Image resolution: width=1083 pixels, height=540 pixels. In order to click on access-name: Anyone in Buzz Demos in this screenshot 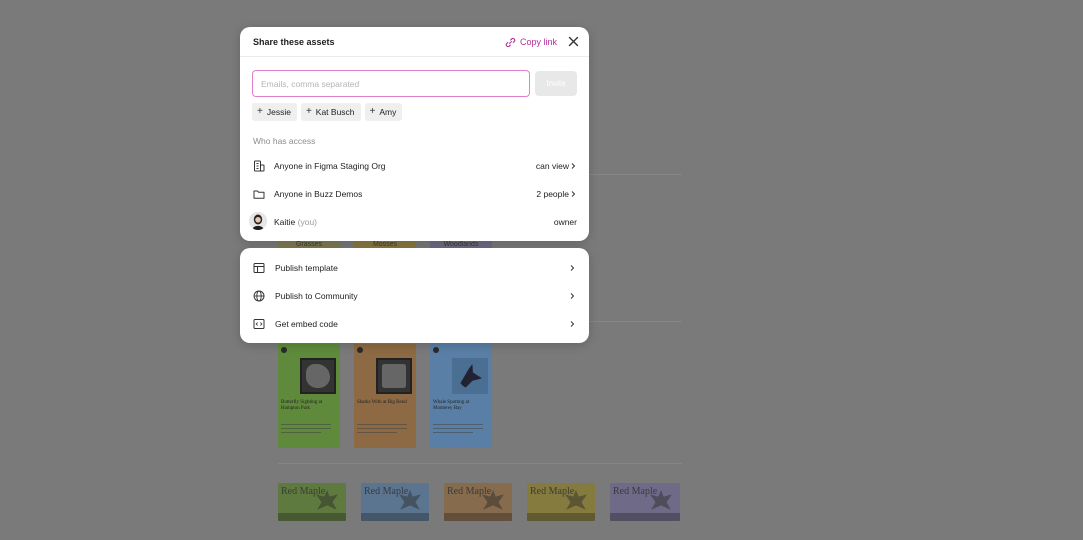, I will do `click(318, 194)`.